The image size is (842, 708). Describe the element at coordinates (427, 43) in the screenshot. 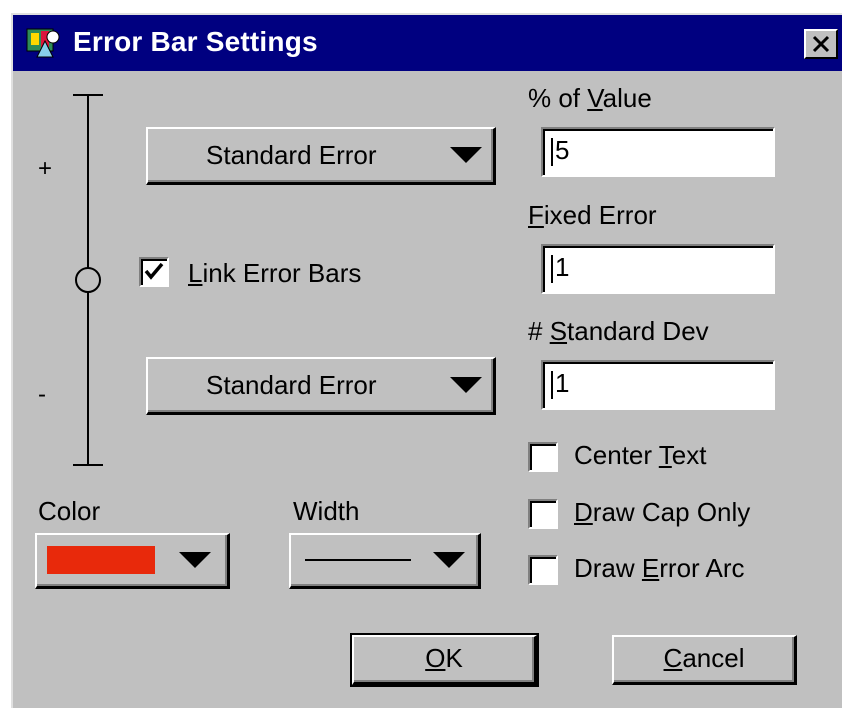

I see `title-bar: Error Bar Settings` at that location.